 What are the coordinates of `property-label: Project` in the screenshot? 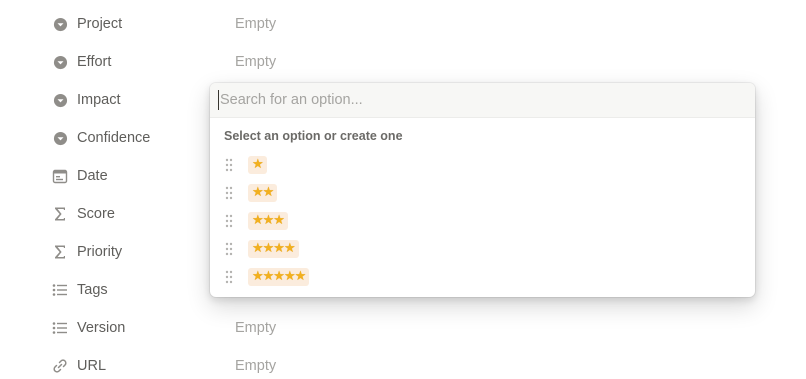 It's located at (100, 24).